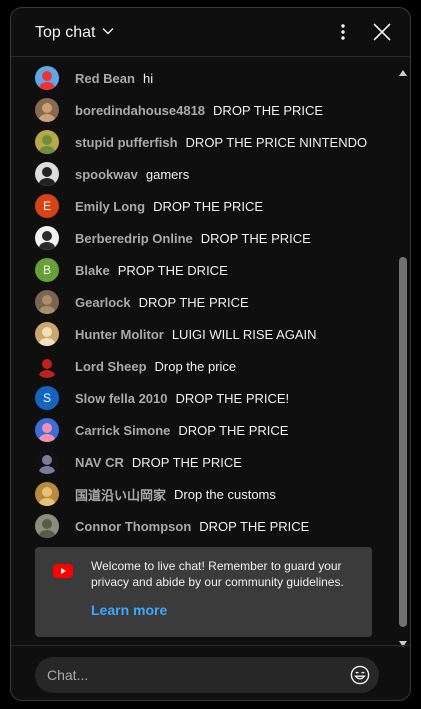 This screenshot has width=421, height=709. What do you see at coordinates (126, 142) in the screenshot?
I see `message-author: stupid pufferfish` at bounding box center [126, 142].